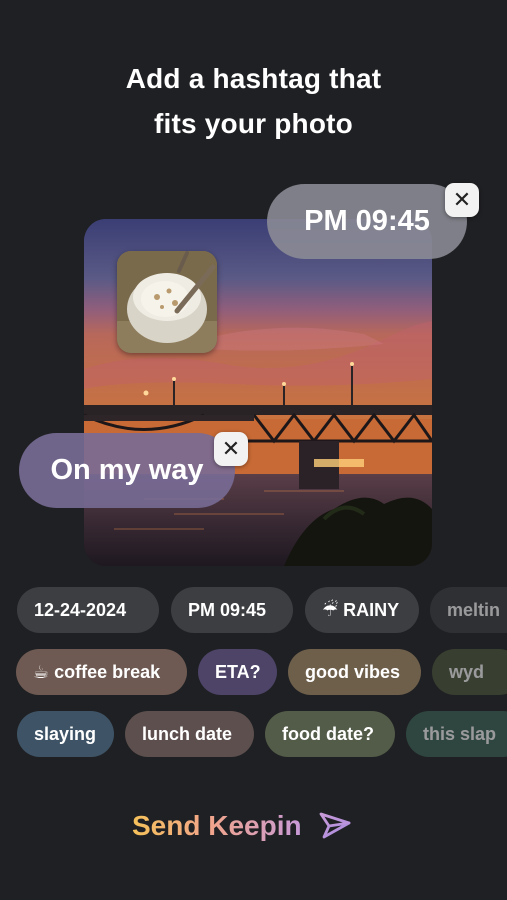 This screenshot has height=900, width=507. I want to click on text-sticker-text: On my way, so click(127, 470).